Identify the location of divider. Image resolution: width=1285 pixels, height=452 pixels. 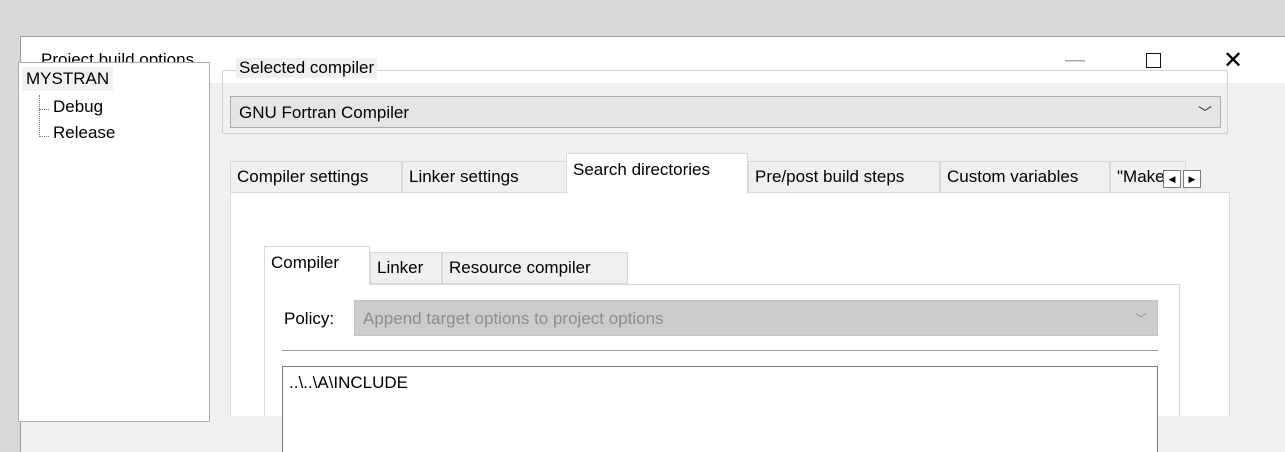
(720, 350).